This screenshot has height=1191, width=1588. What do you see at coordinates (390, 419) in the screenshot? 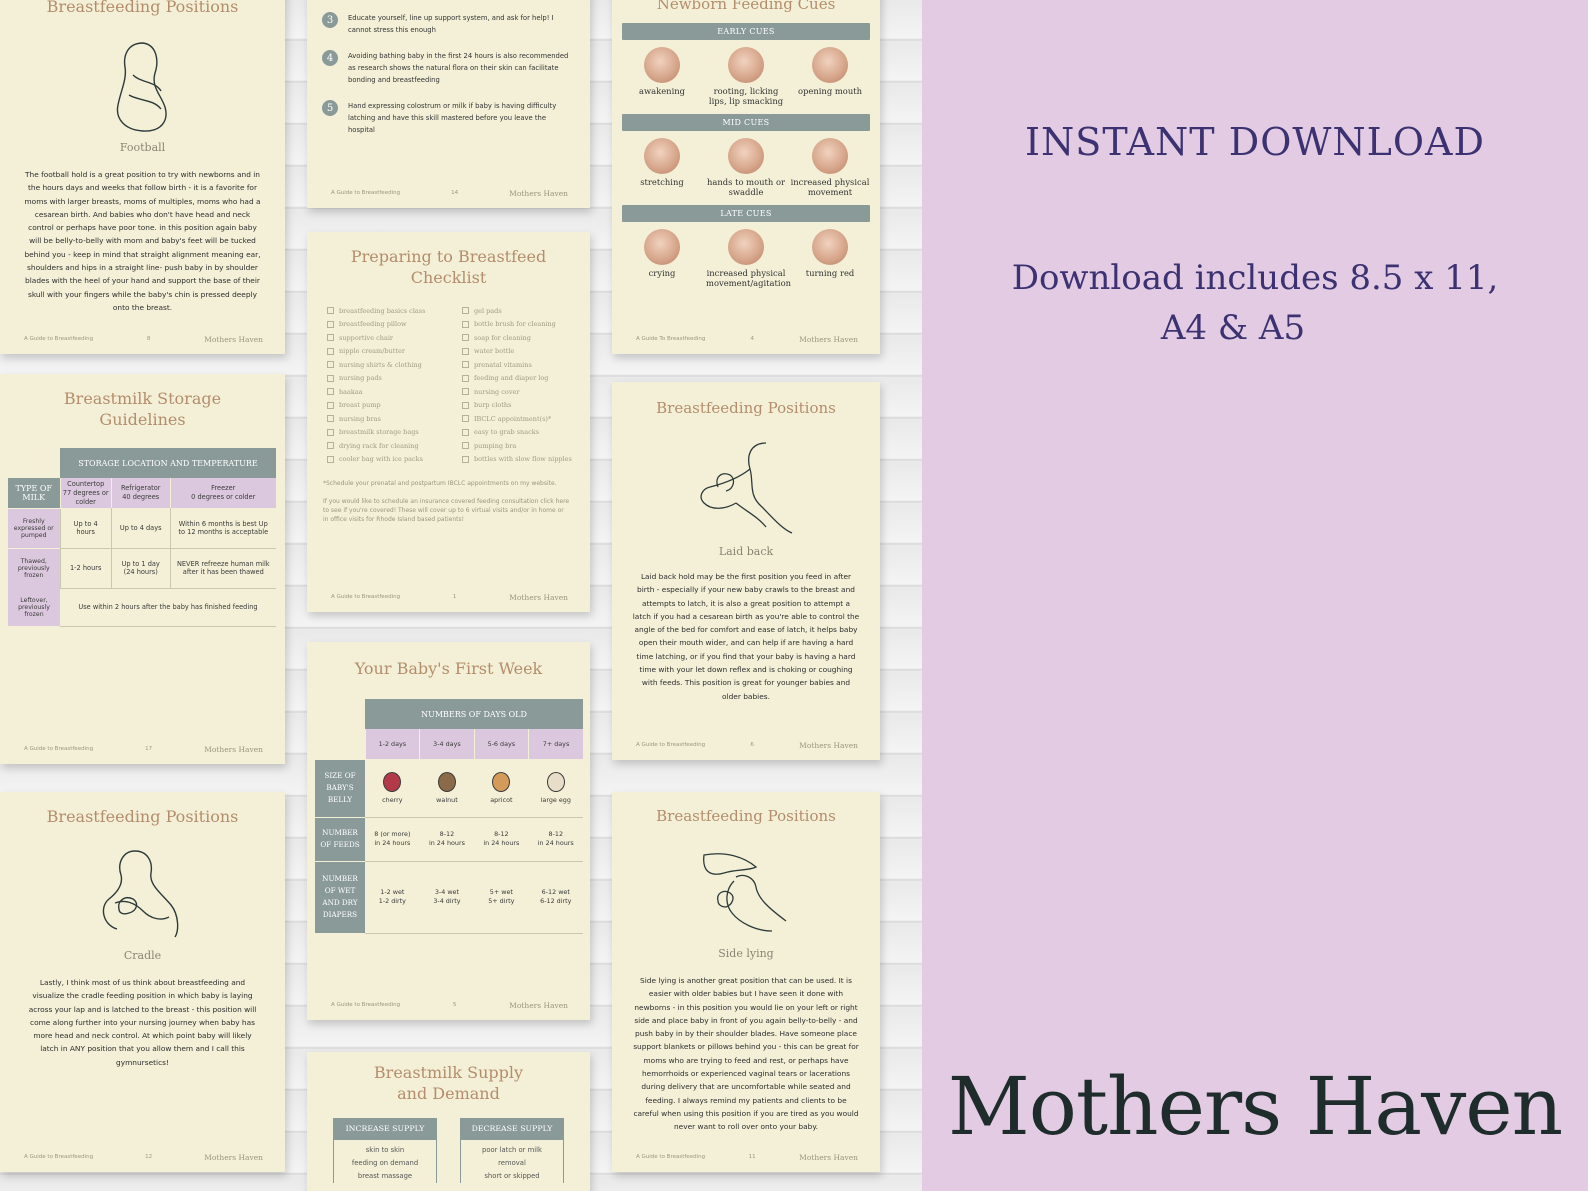
I see `checklist-item: nursing bras` at bounding box center [390, 419].